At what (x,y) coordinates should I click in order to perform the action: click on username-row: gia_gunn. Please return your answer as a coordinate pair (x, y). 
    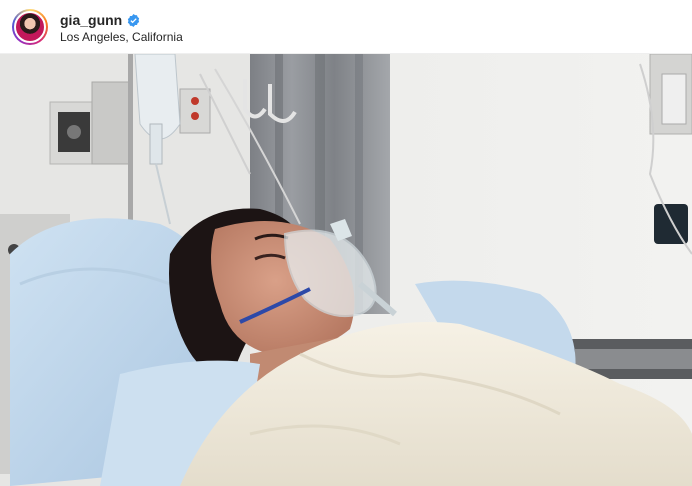
    Looking at the image, I should click on (100, 20).